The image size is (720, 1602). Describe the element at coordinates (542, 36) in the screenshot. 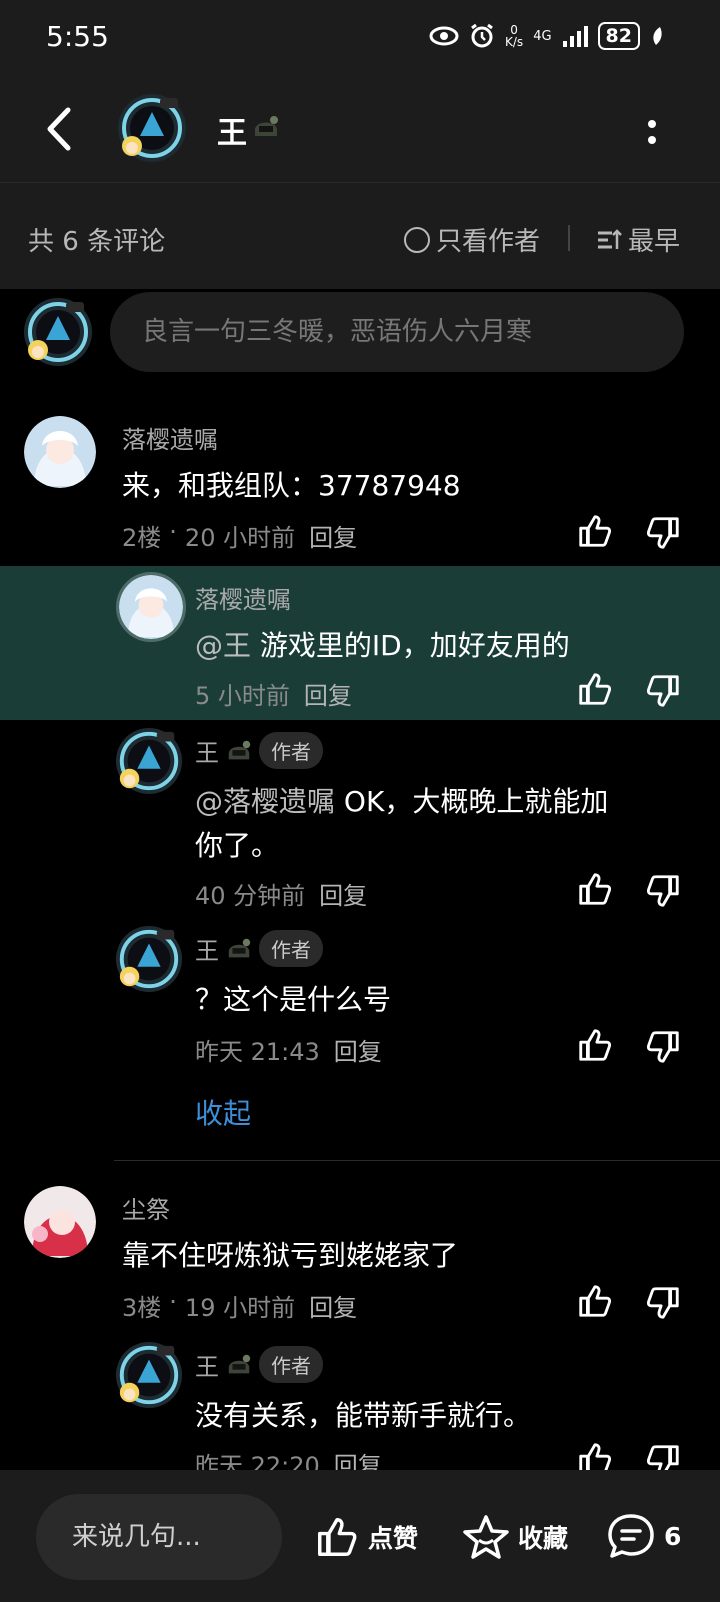

I see `network-type: 4G` at that location.